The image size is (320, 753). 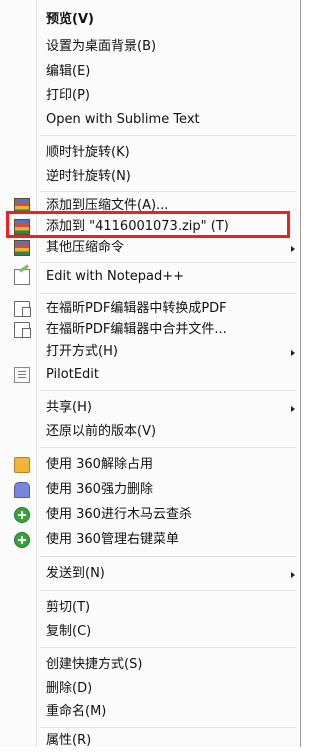 What do you see at coordinates (150, 689) in the screenshot?
I see `menu-item-delete: 删除(D)` at bounding box center [150, 689].